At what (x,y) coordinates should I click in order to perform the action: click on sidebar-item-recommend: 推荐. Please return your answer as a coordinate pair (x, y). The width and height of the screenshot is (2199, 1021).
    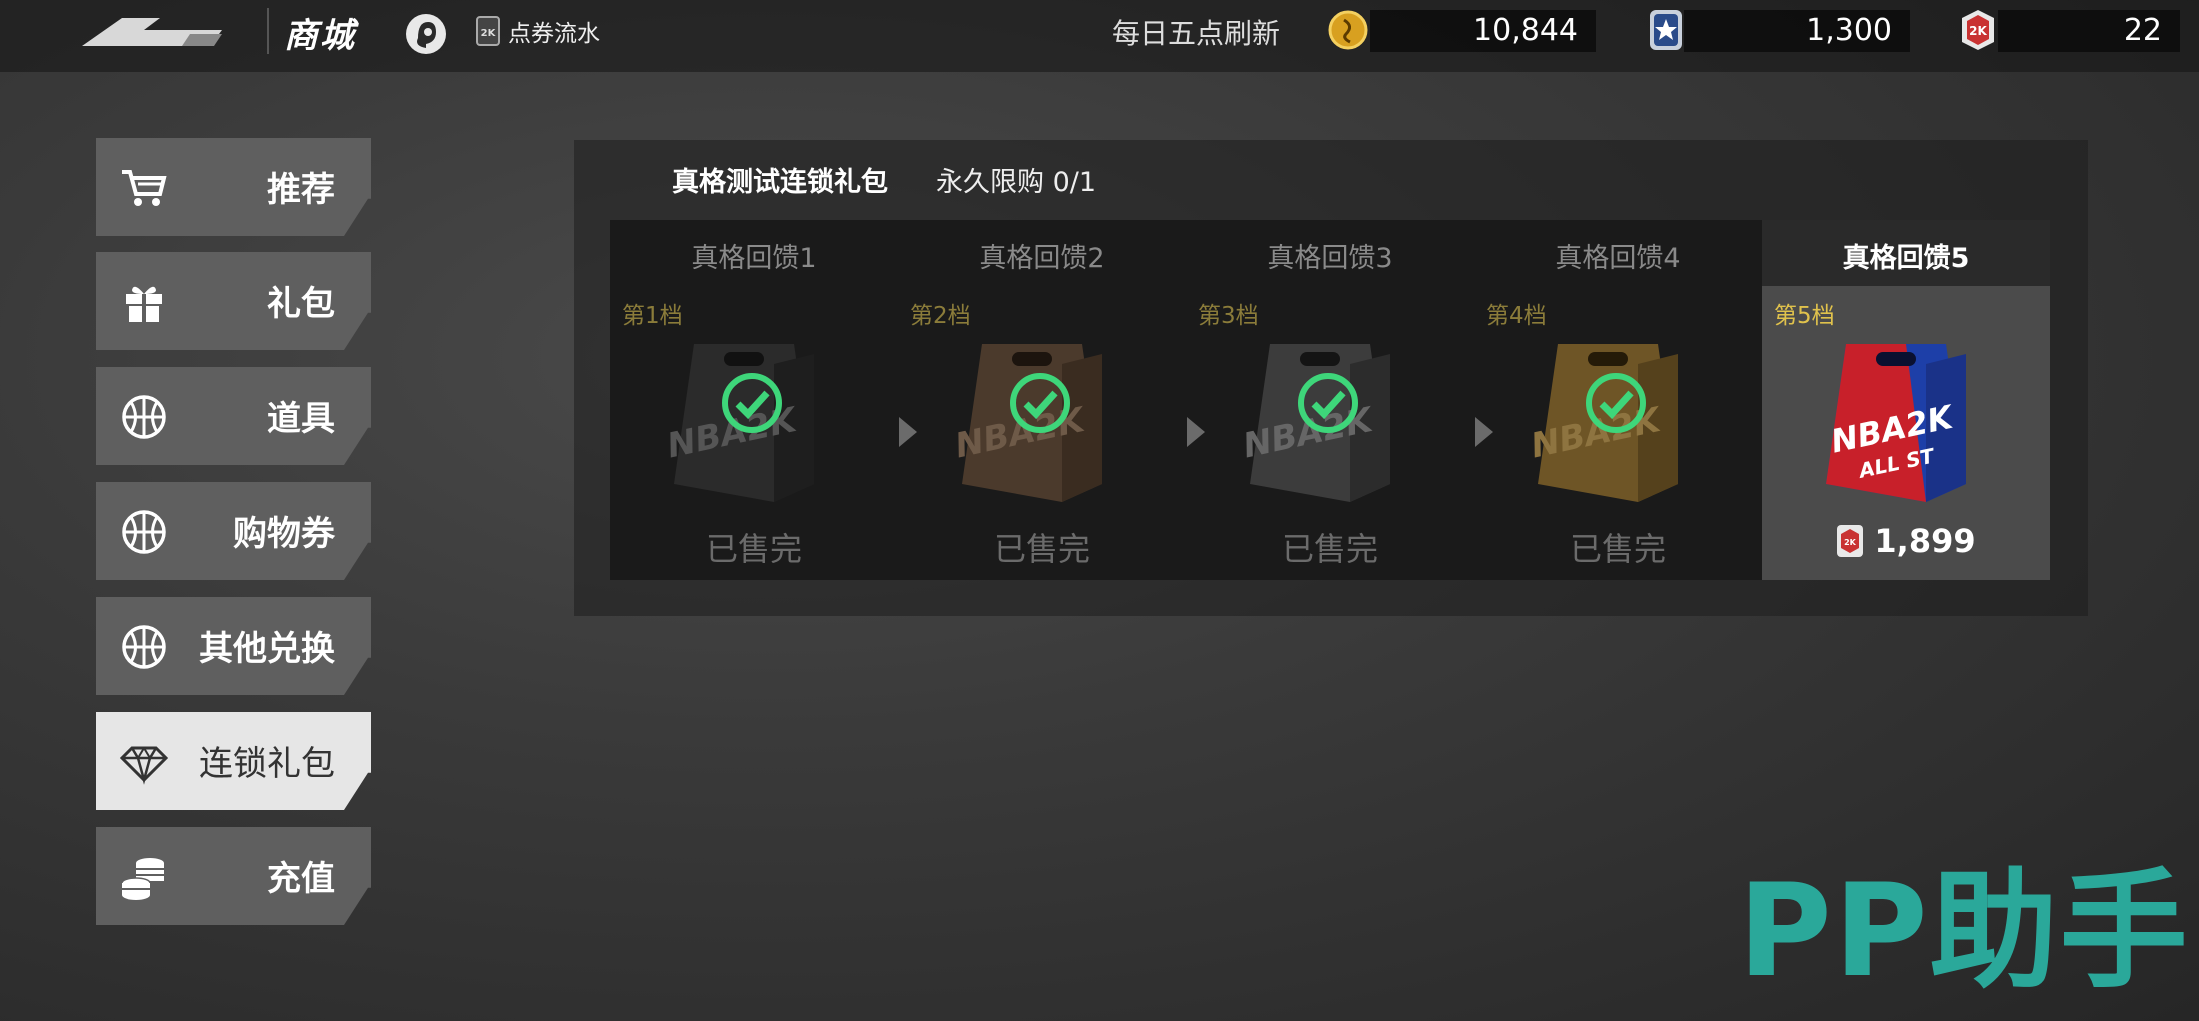
    Looking at the image, I should click on (233, 187).